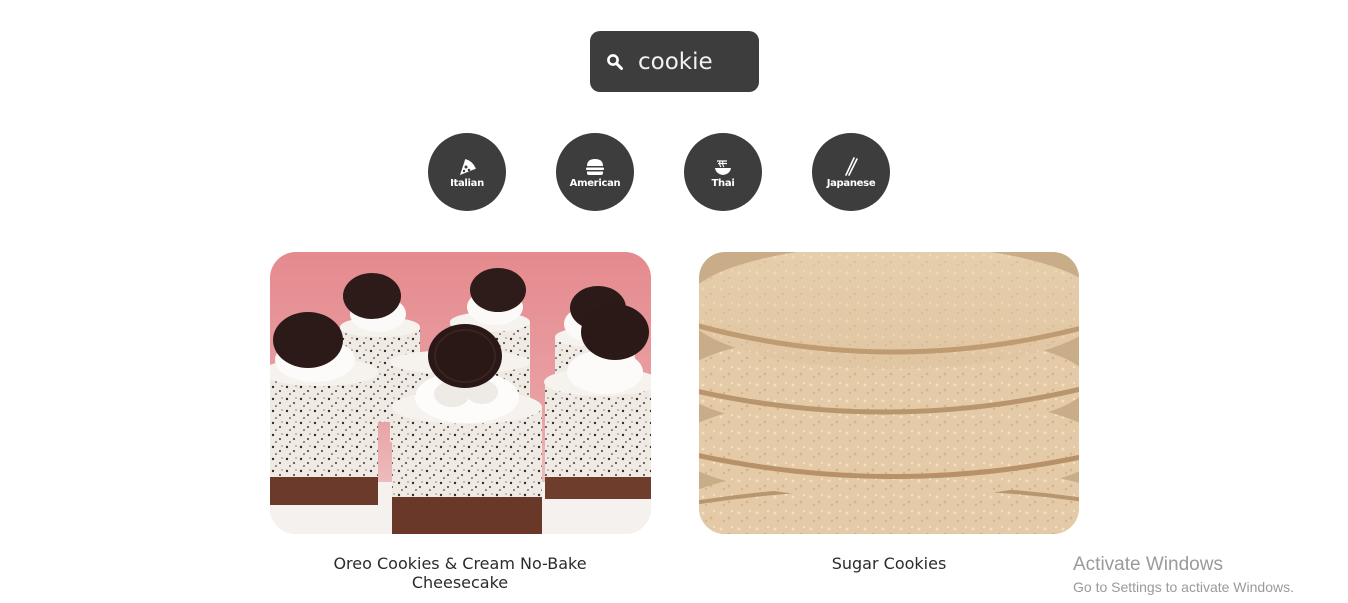  What do you see at coordinates (468, 167) in the screenshot?
I see `pizza-icon` at bounding box center [468, 167].